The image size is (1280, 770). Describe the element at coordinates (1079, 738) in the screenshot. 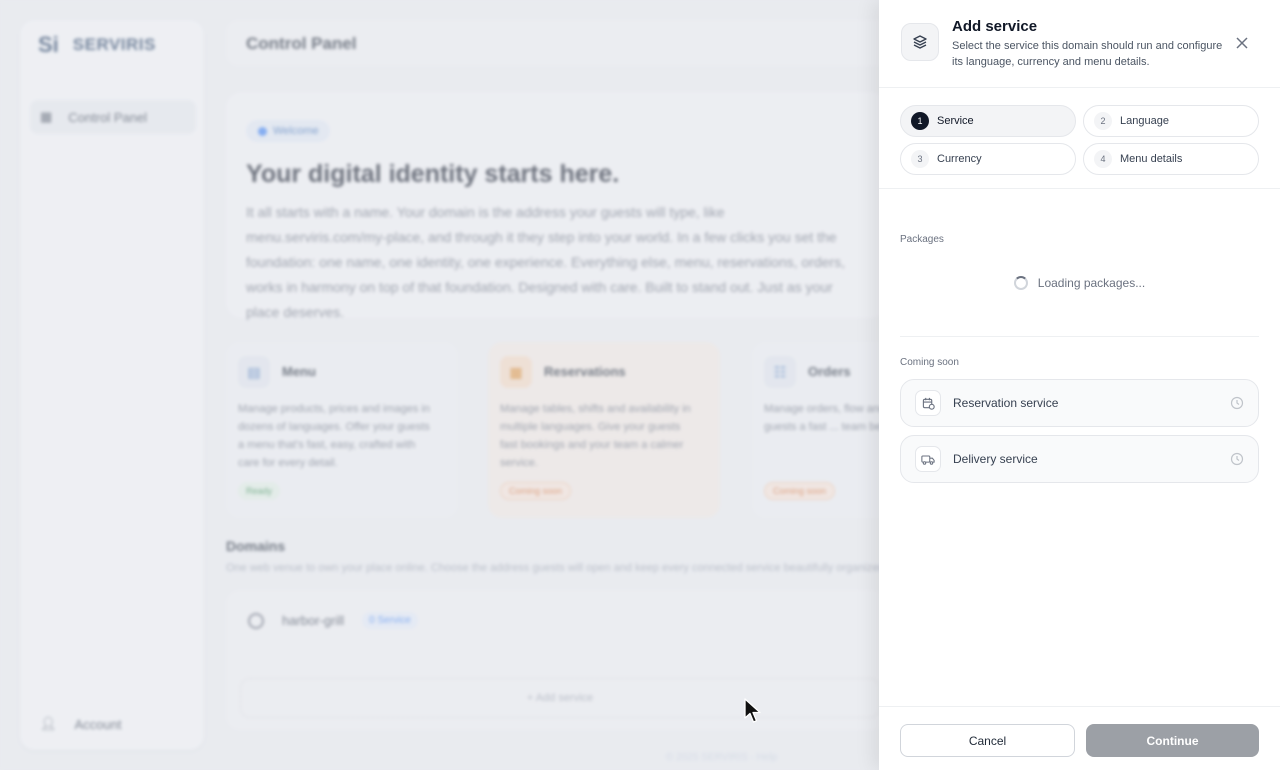

I see `drawer-footer: Cancel Continue` at that location.